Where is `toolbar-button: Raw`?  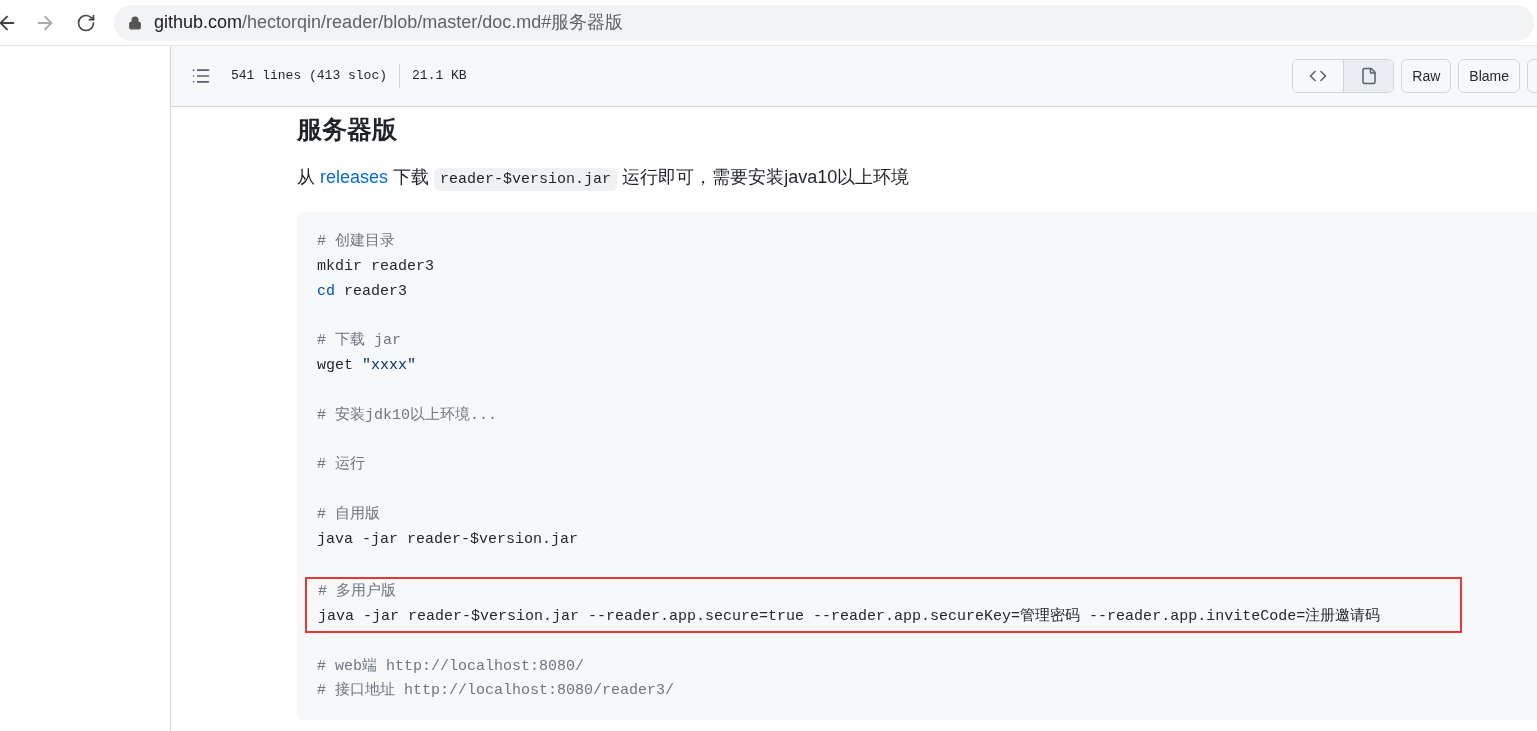
toolbar-button: Raw is located at coordinates (1426, 76).